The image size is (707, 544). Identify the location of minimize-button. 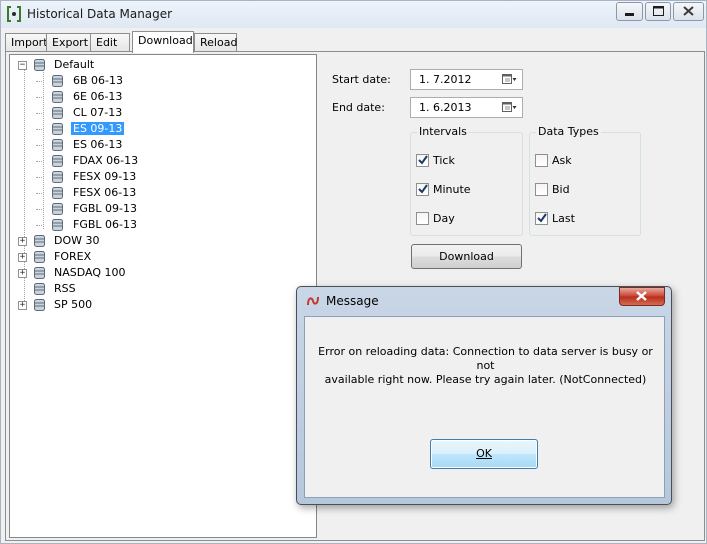
(629, 11).